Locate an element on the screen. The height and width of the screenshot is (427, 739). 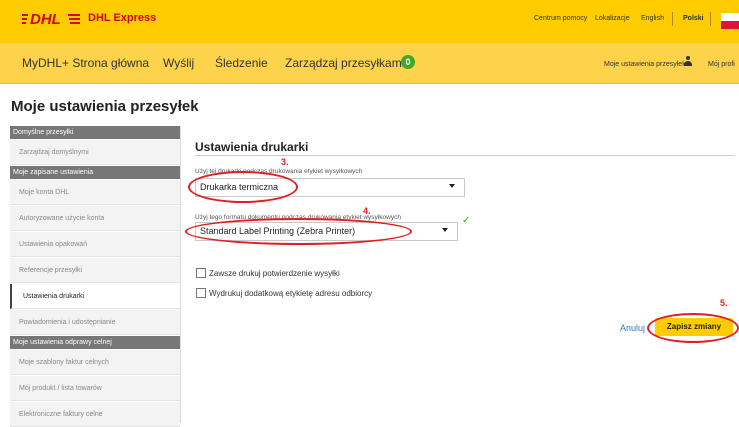
confirmation-checkbox-label: Zawsze drukuj potwierdzenie wysyłki is located at coordinates (274, 273).